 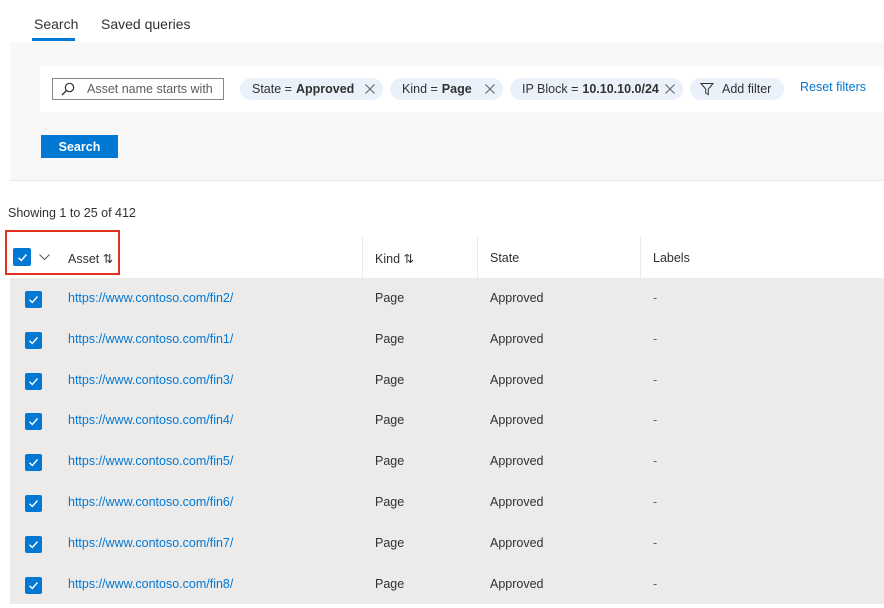 I want to click on column-header-labels: Labels, so click(x=671, y=258).